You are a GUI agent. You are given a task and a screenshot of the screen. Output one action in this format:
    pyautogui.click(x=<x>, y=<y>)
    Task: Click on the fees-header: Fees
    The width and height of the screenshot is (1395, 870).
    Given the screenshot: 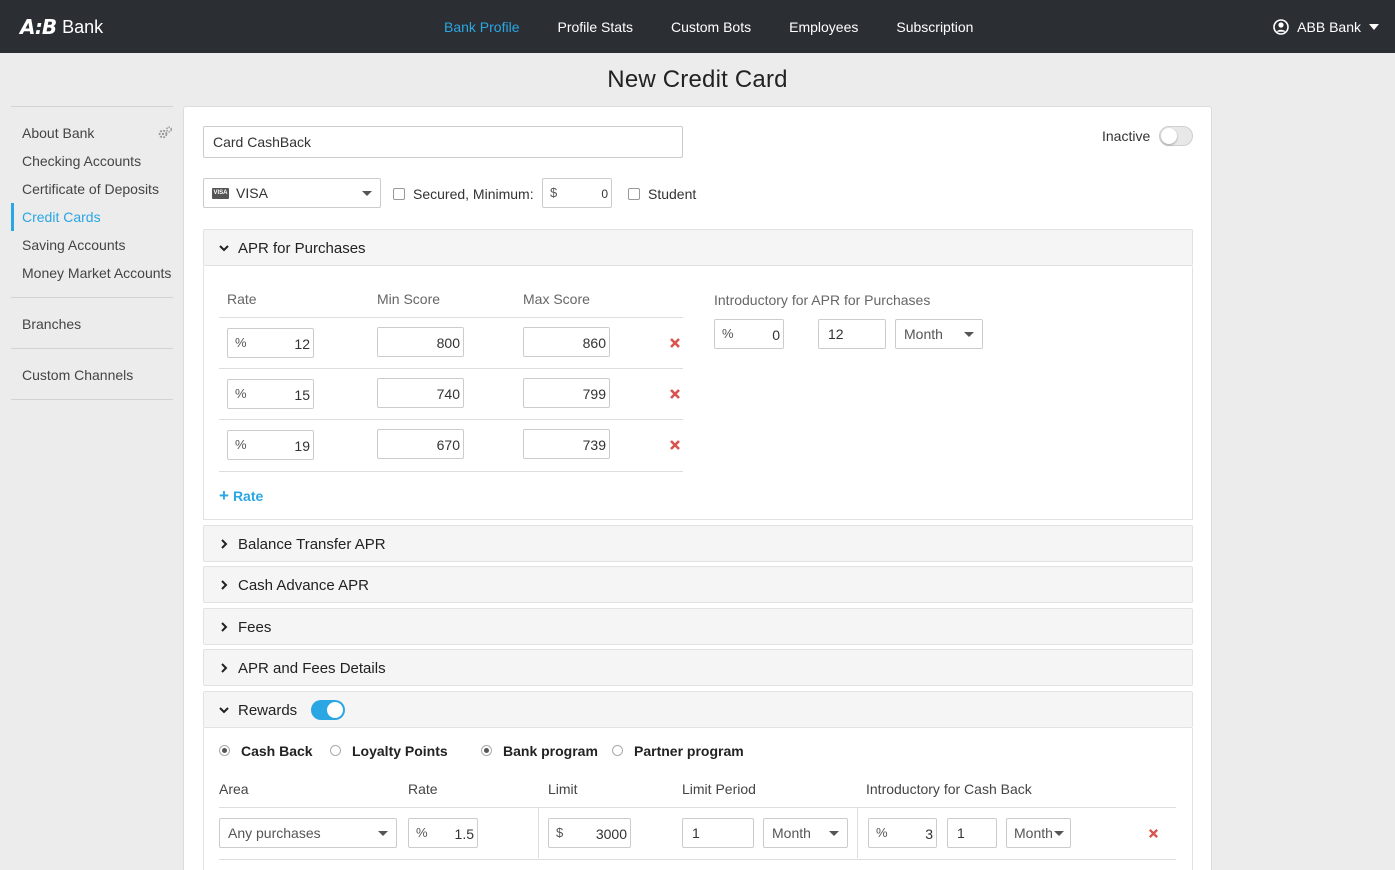 What is the action you would take?
    pyautogui.click(x=698, y=626)
    